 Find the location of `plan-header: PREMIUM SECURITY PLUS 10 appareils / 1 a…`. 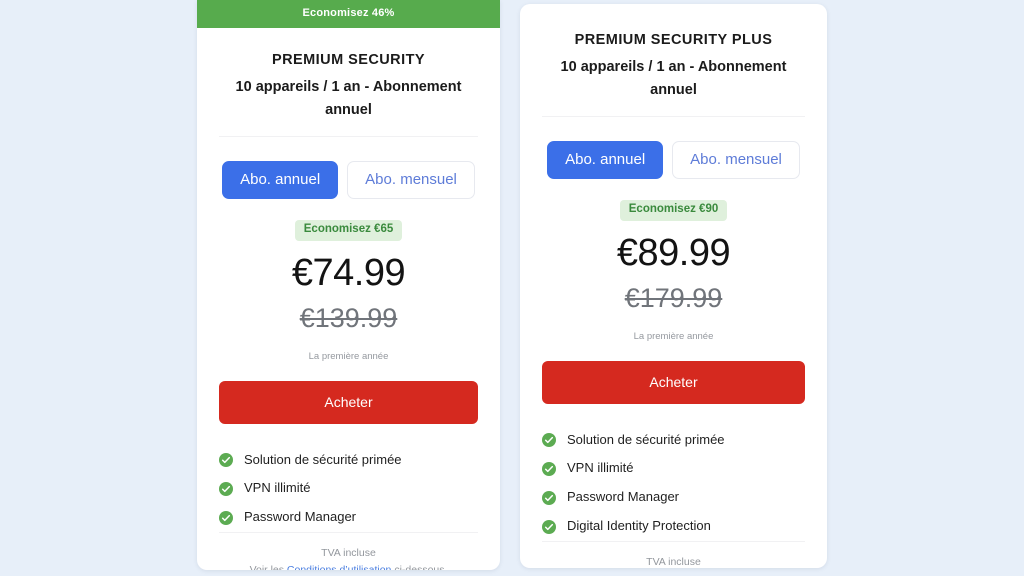

plan-header: PREMIUM SECURITY PLUS 10 appareils / 1 a… is located at coordinates (673, 53).